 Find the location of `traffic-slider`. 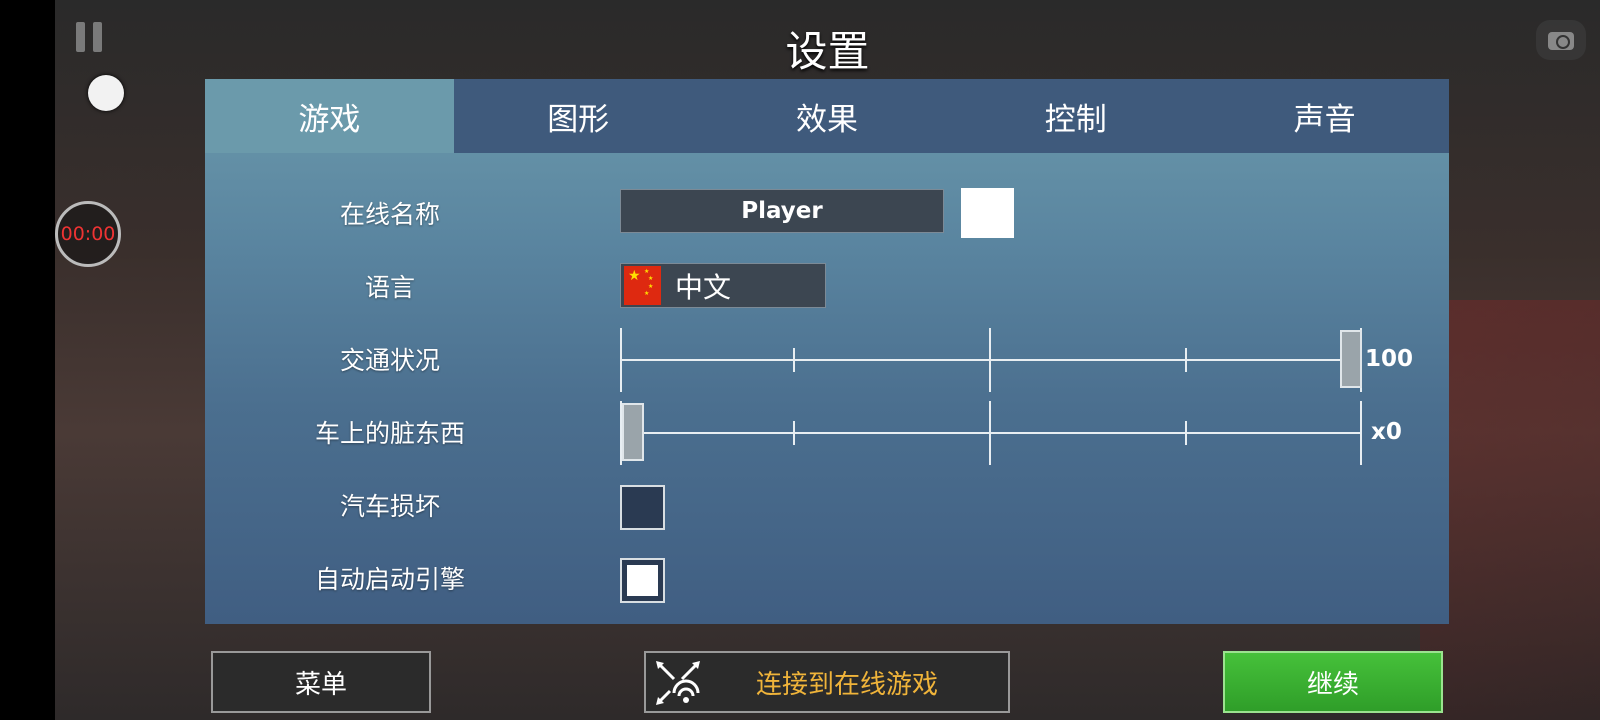

traffic-slider is located at coordinates (991, 360).